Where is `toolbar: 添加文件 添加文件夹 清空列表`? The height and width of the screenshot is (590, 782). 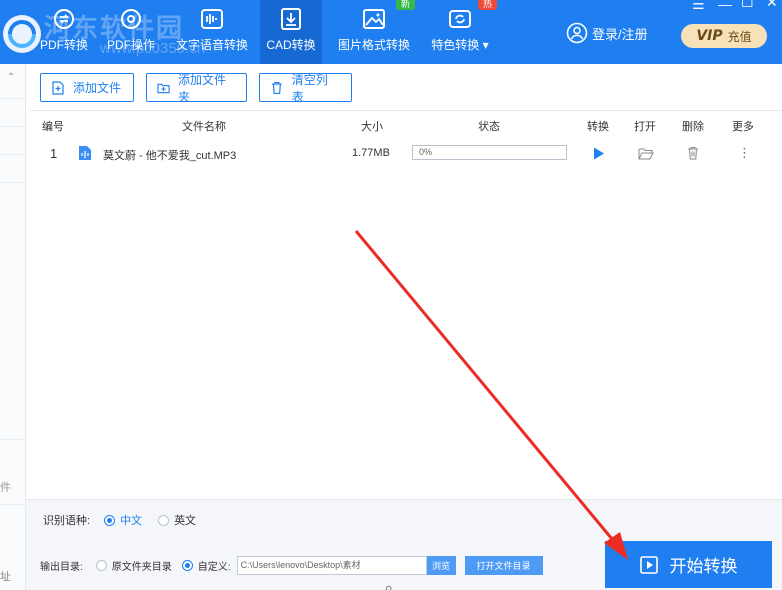 toolbar: 添加文件 添加文件夹 清空列表 is located at coordinates (196, 88).